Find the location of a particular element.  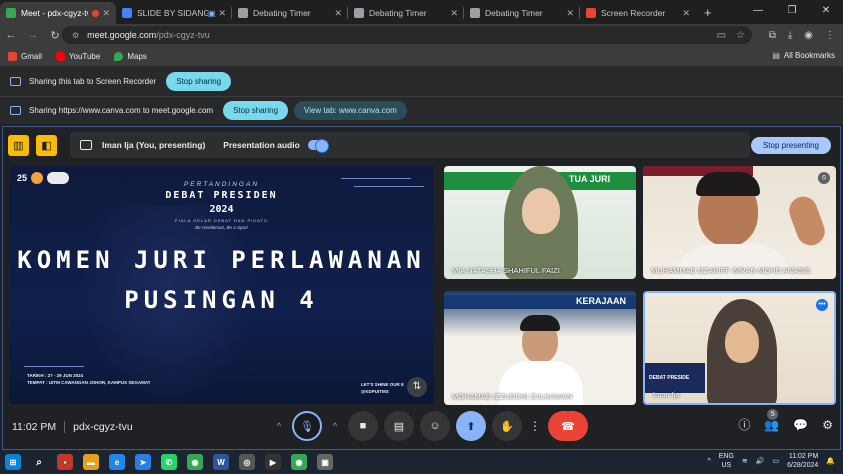

captions-button: ▤ is located at coordinates (399, 426).